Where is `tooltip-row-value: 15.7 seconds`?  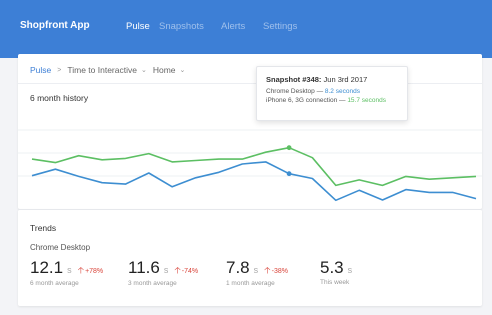 tooltip-row-value: 15.7 seconds is located at coordinates (366, 100).